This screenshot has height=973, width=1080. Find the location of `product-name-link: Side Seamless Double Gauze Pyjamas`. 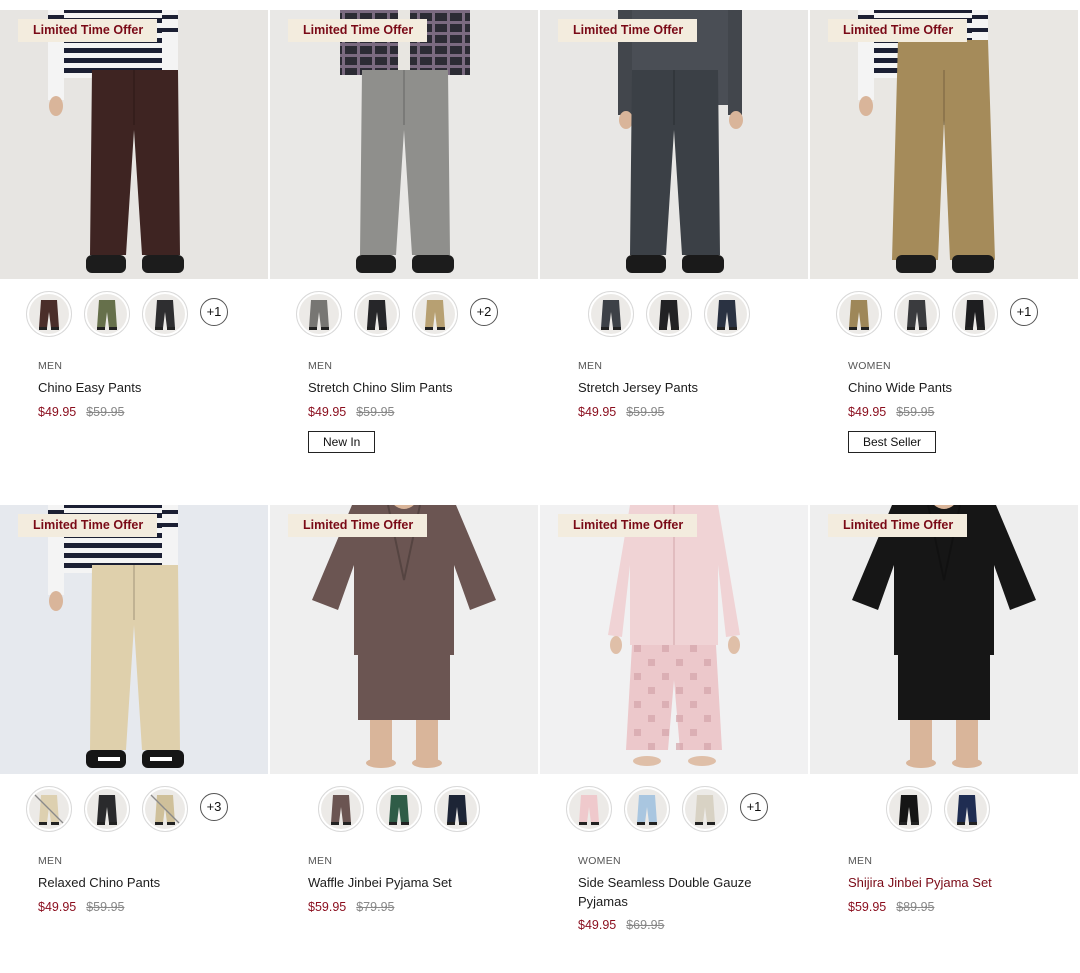

product-name-link: Side Seamless Double Gauze Pyjamas is located at coordinates (685, 892).